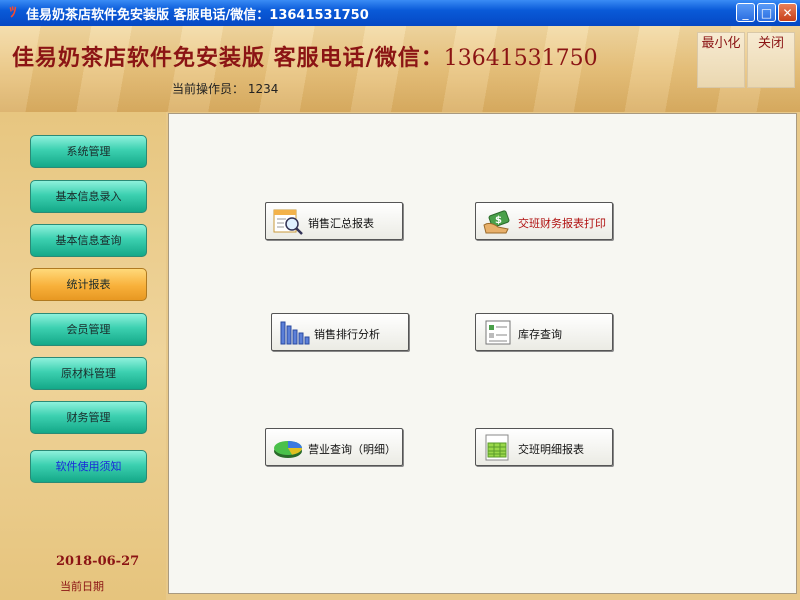 This screenshot has height=600, width=800. What do you see at coordinates (400, 13) in the screenshot?
I see `title-bar: ﾂ 佳易奶茶店软件免安装版 客服电话/微信：13641531750 _ □ ✕` at bounding box center [400, 13].